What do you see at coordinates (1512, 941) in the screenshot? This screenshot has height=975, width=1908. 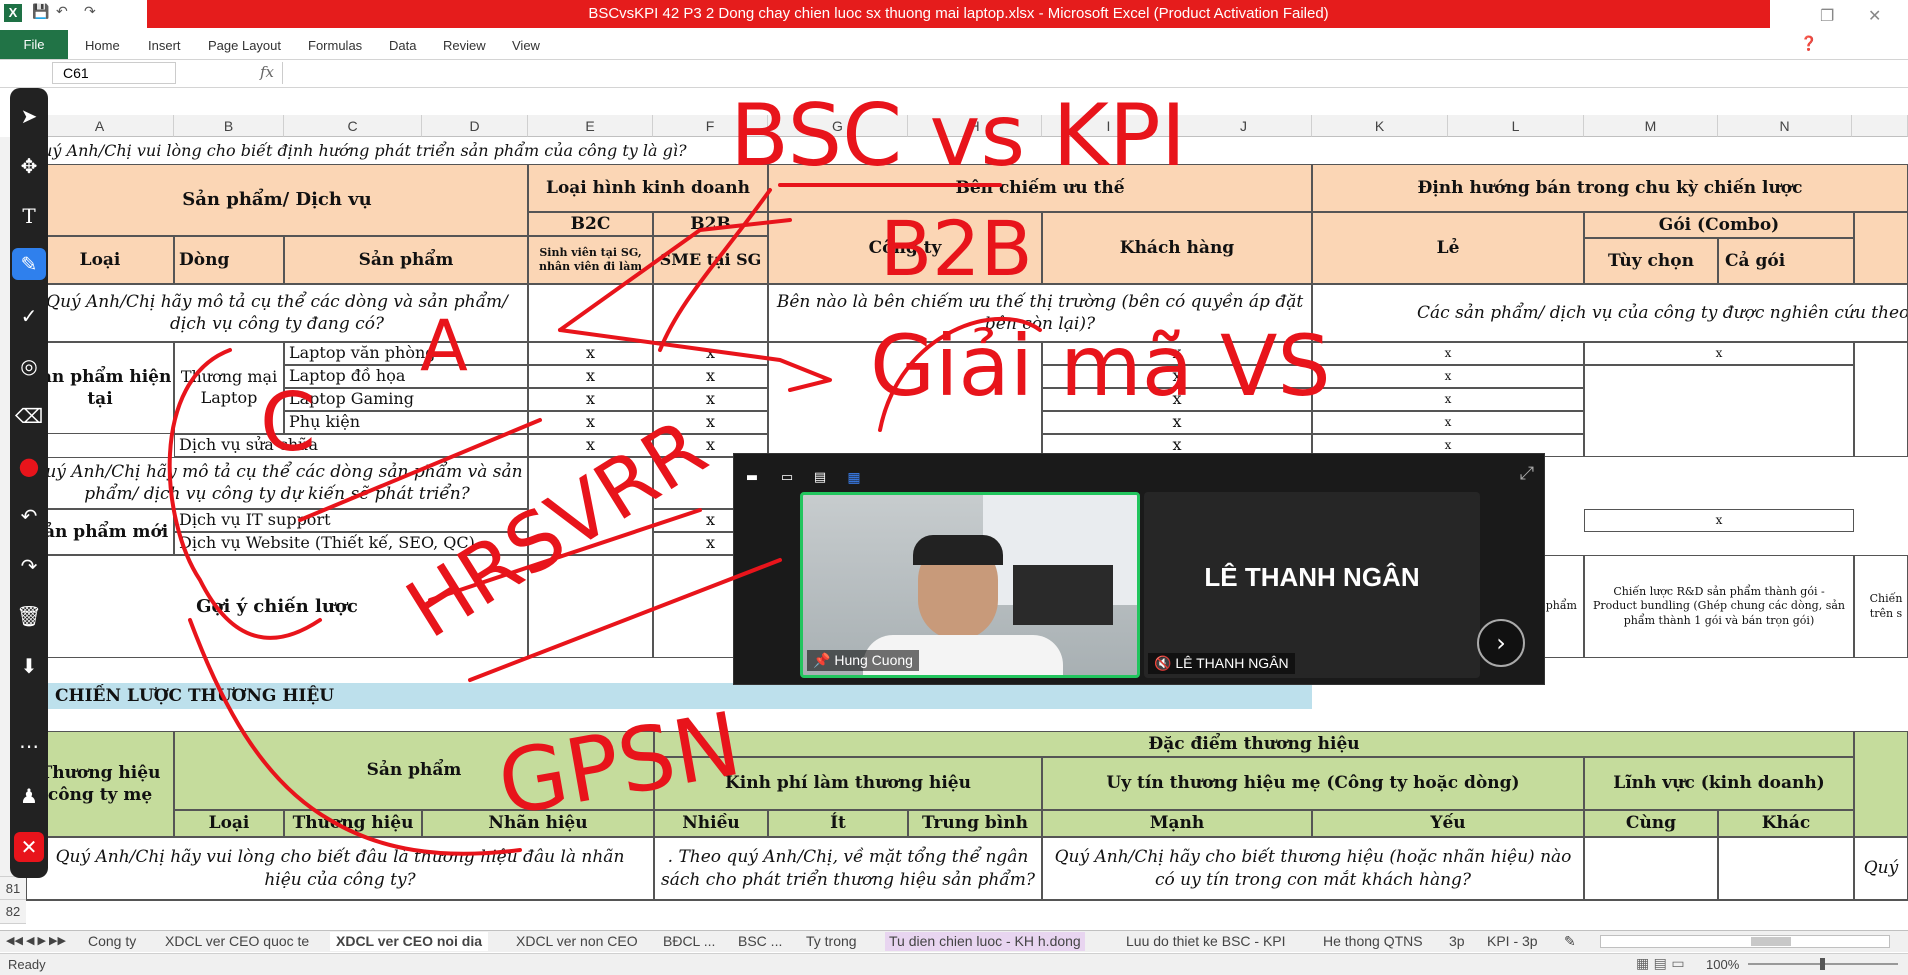 I see `sheet-tab: KPI - 3p` at bounding box center [1512, 941].